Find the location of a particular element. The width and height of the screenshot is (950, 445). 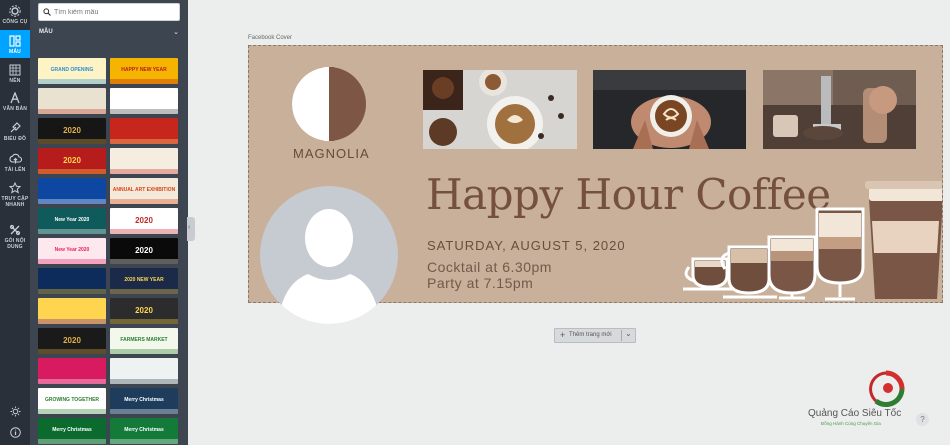

rail-item-tools: CÔNG CỤ is located at coordinates (15, 15).